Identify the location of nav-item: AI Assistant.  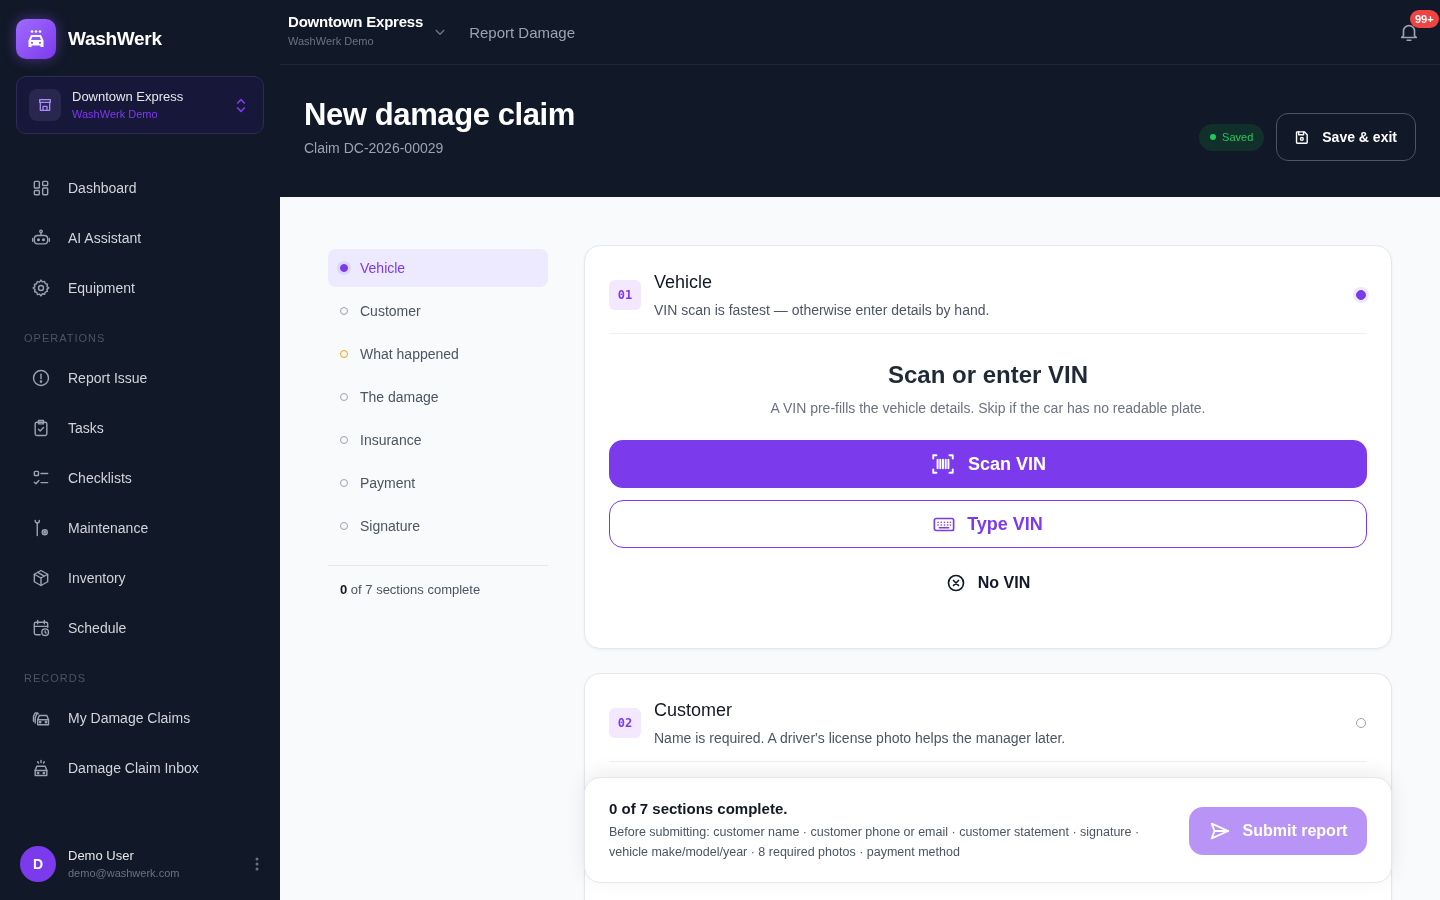
(140, 238).